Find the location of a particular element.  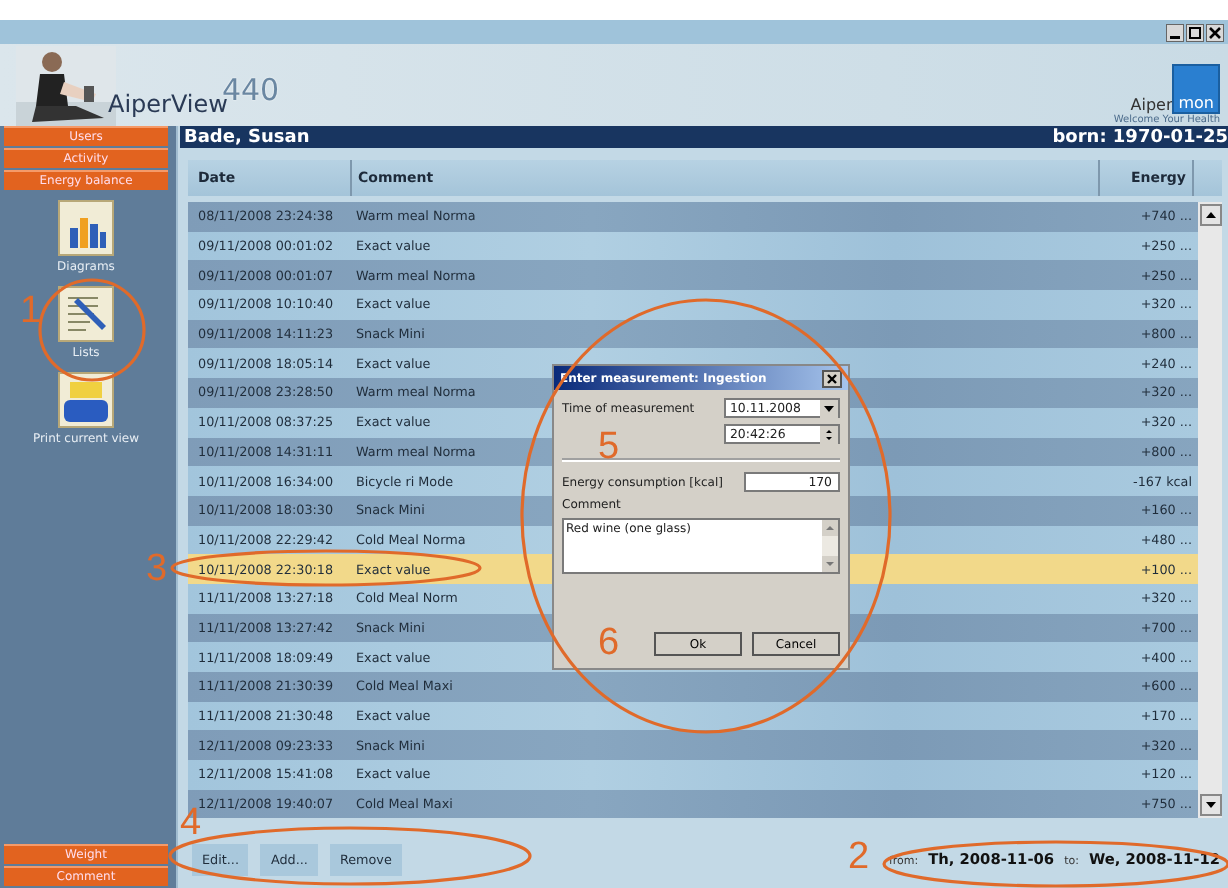

annotation-number: 3 is located at coordinates (157, 569).